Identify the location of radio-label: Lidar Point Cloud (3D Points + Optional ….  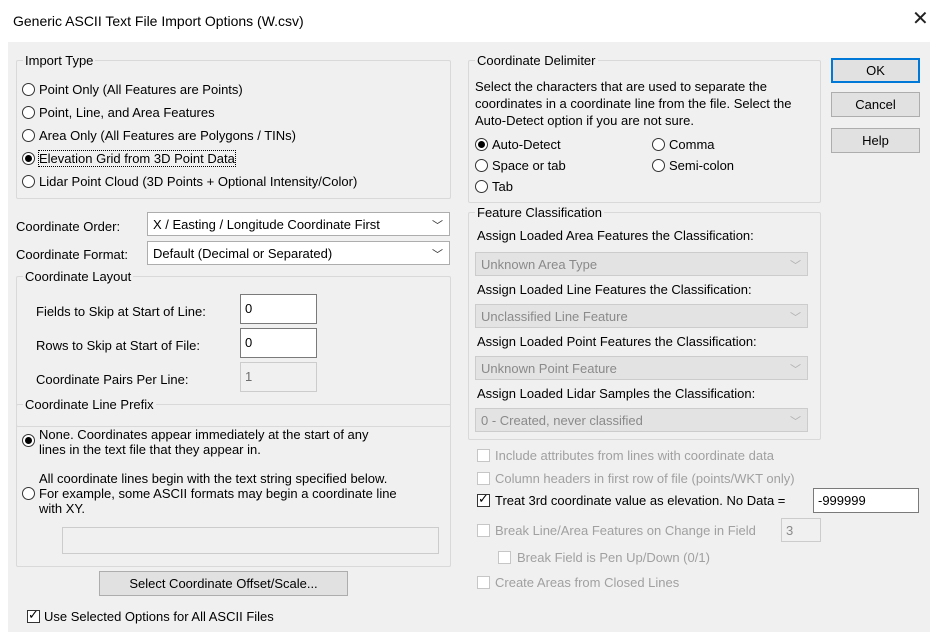
(198, 181).